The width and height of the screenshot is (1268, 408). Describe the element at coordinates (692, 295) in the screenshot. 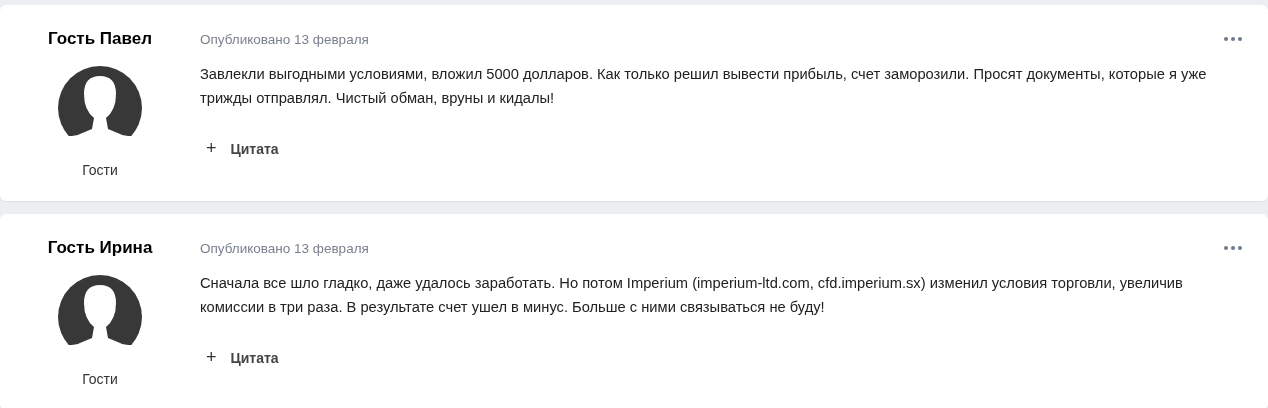

I see `post-text: Сначала все шло гладко, даже удалось заработать. Но потом Imperium (imperium-ltd.com, cfd.imperium.sx) изменил условия торговли, увеличив комиссии в три раза. В результате счет ушел в минус. Больше с ними связываться не буду!` at that location.